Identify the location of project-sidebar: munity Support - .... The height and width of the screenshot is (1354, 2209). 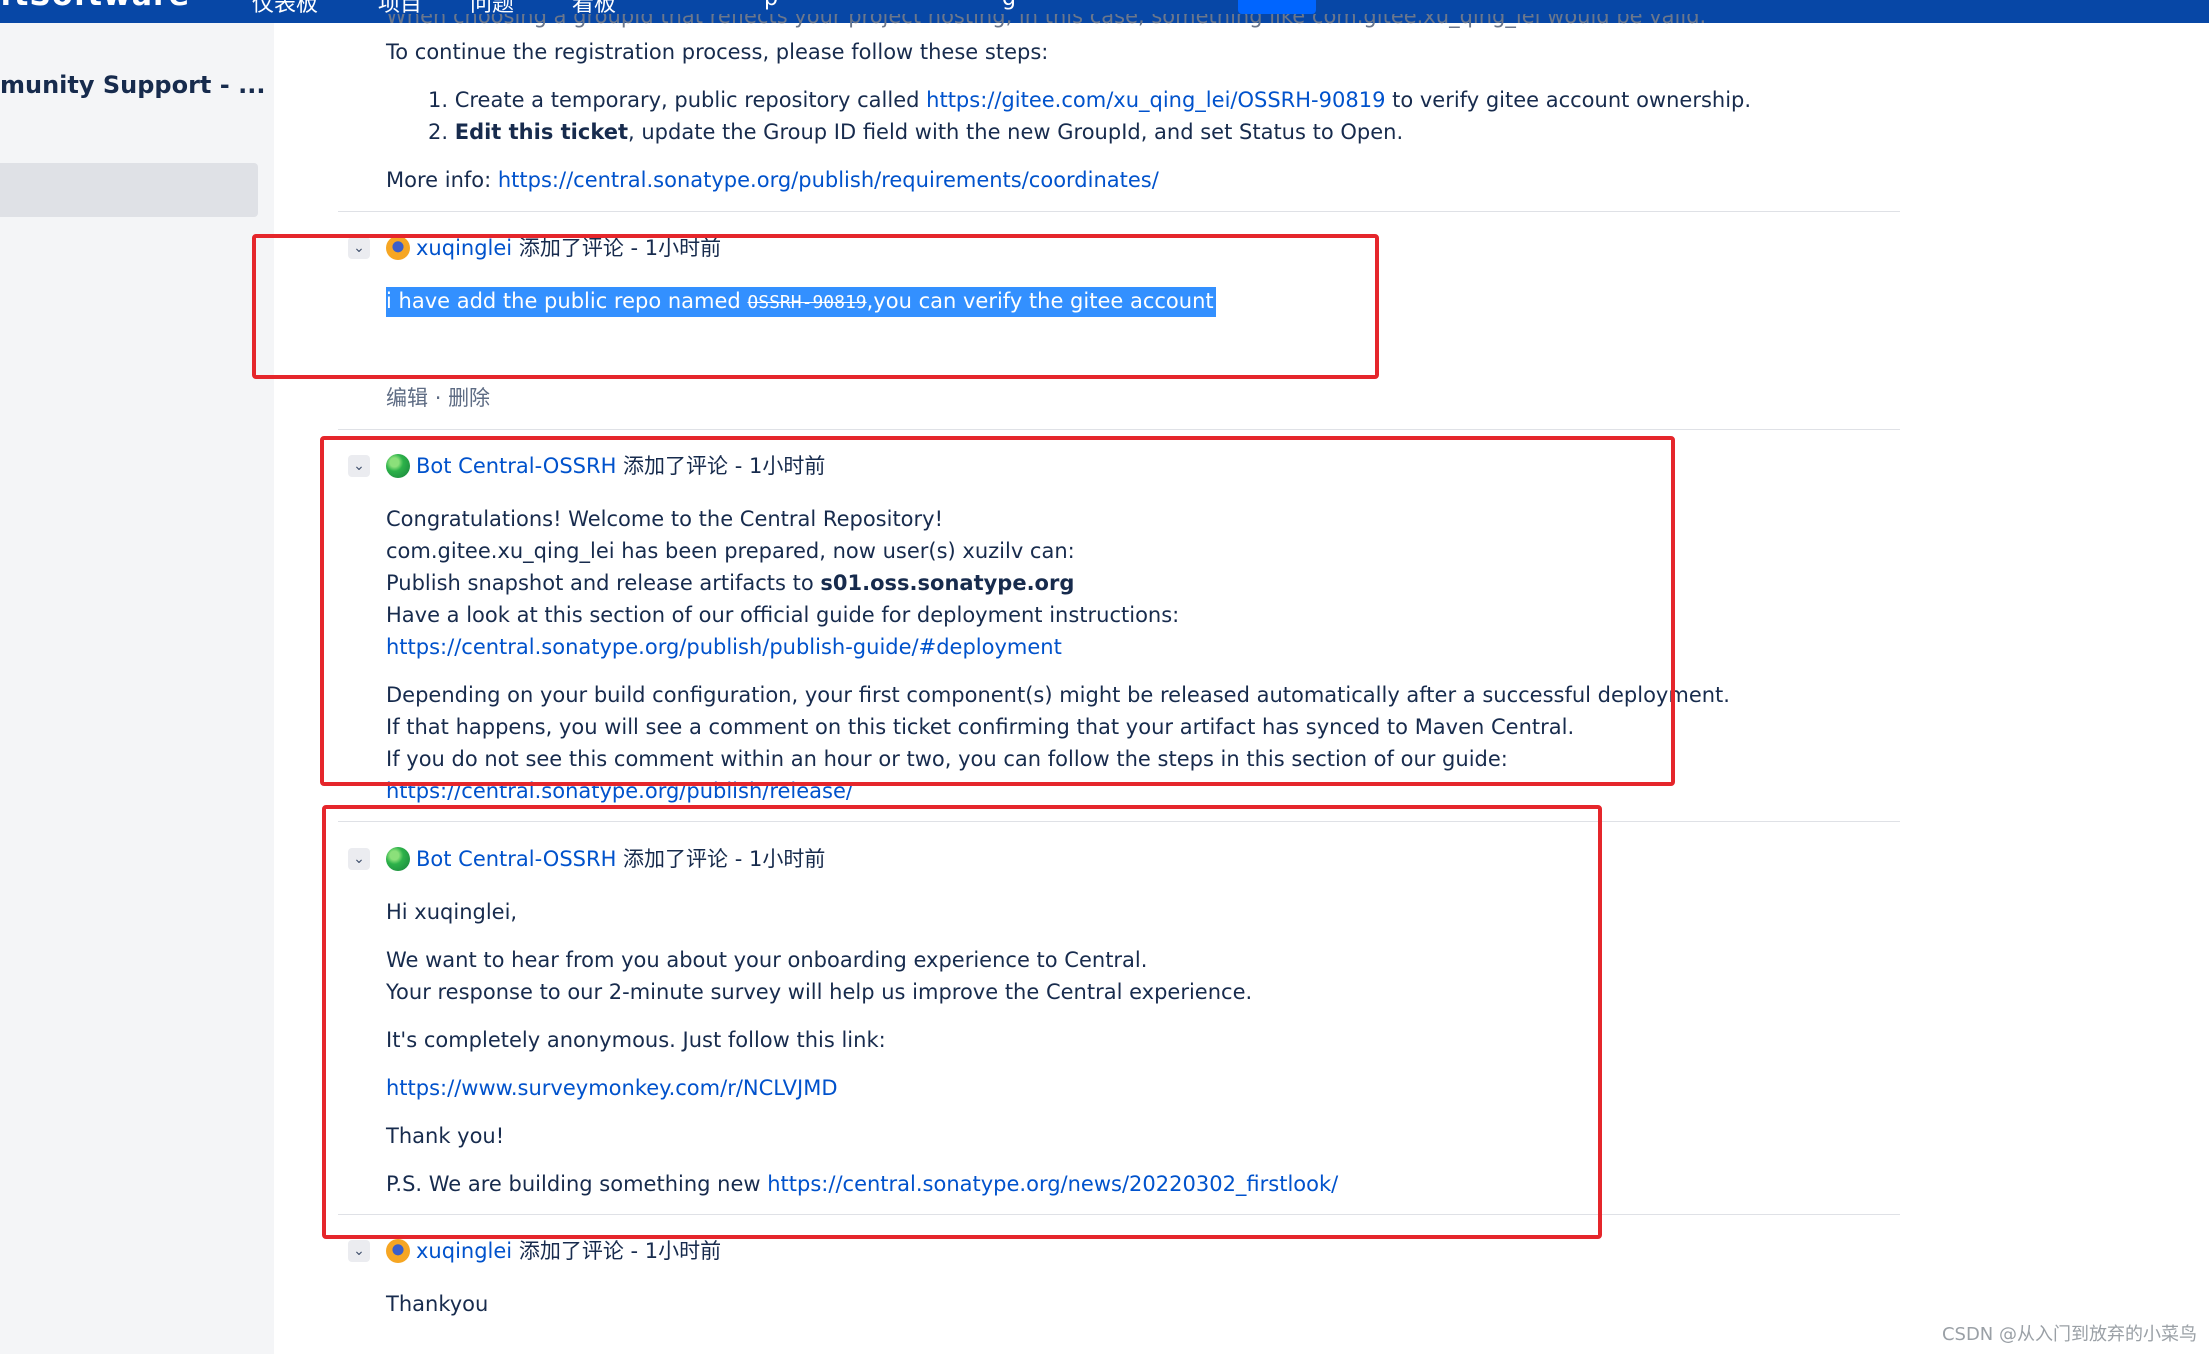
(137, 688).